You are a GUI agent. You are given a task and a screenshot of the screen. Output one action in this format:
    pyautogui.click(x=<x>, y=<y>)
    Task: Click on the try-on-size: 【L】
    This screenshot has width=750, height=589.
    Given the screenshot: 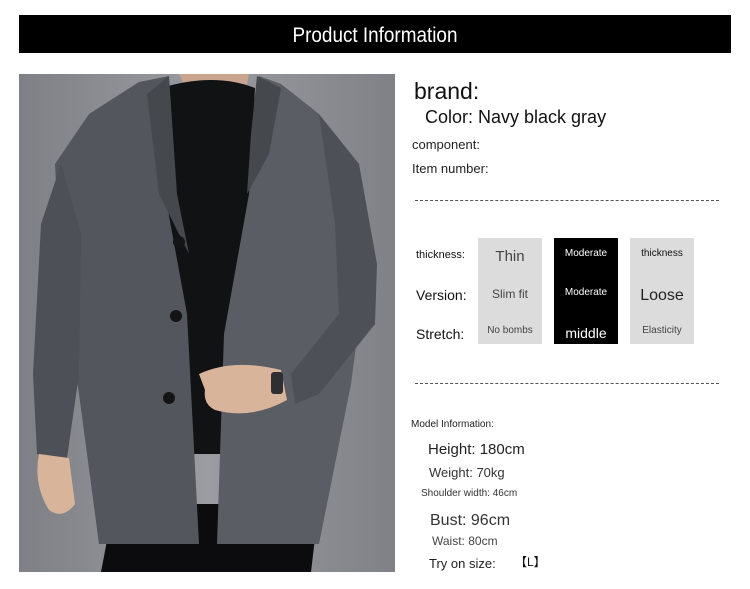 What is the action you would take?
    pyautogui.click(x=530, y=562)
    